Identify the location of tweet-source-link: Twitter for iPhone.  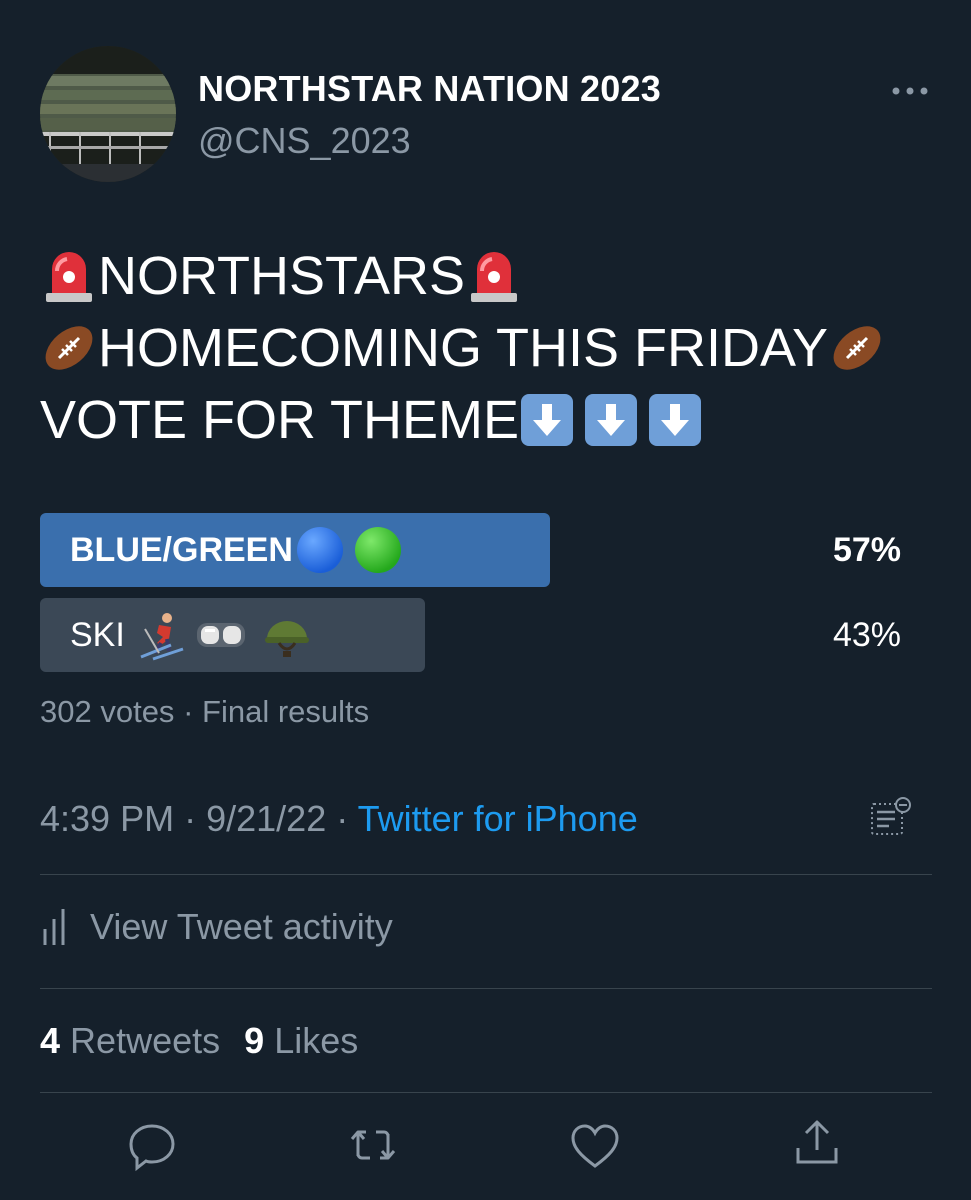
(498, 818).